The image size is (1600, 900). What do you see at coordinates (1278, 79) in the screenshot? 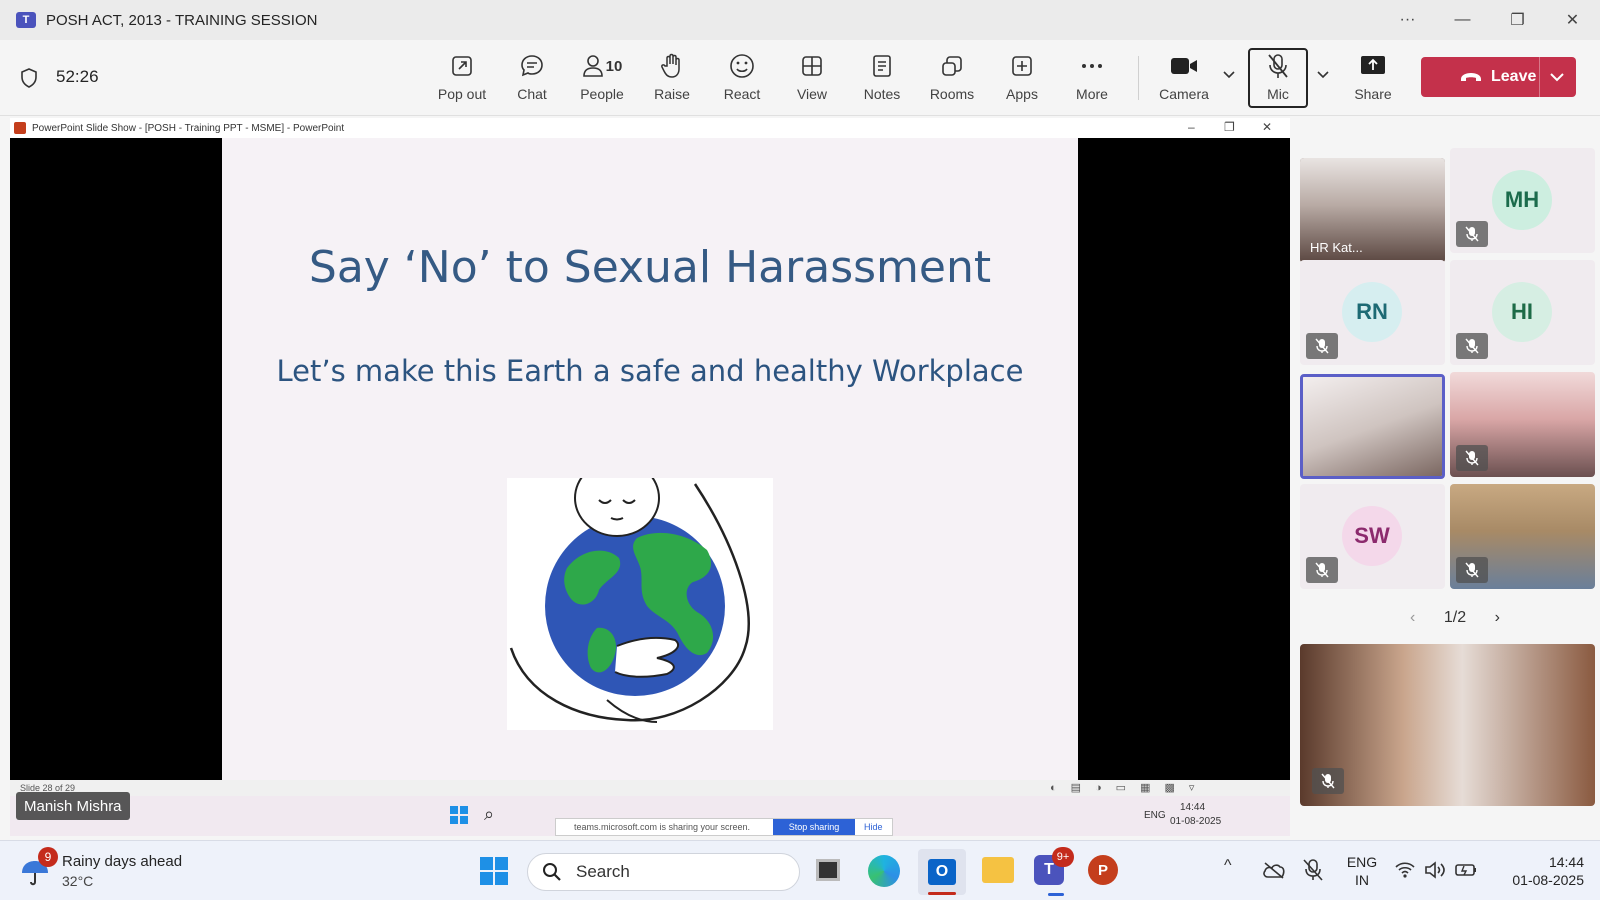
I see `mic-button: Mic` at bounding box center [1278, 79].